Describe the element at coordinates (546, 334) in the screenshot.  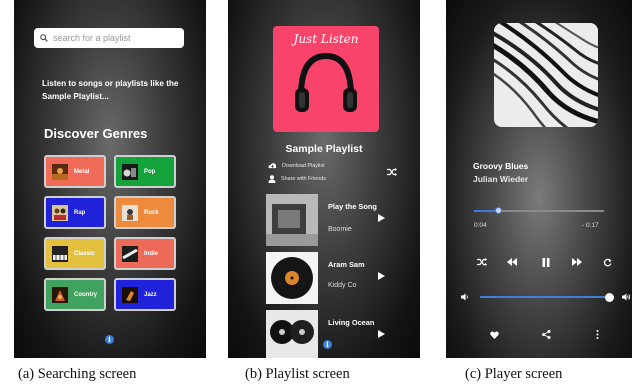
I see `share-icon` at that location.